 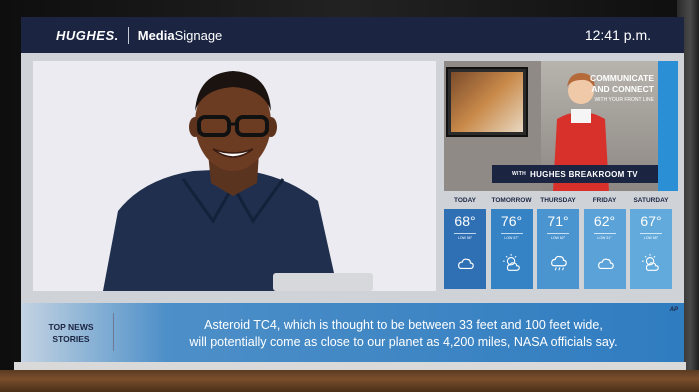 What do you see at coordinates (352, 35) in the screenshot?
I see `header-bar: HUGHES. MediaSignage 12:41 p.m.` at bounding box center [352, 35].